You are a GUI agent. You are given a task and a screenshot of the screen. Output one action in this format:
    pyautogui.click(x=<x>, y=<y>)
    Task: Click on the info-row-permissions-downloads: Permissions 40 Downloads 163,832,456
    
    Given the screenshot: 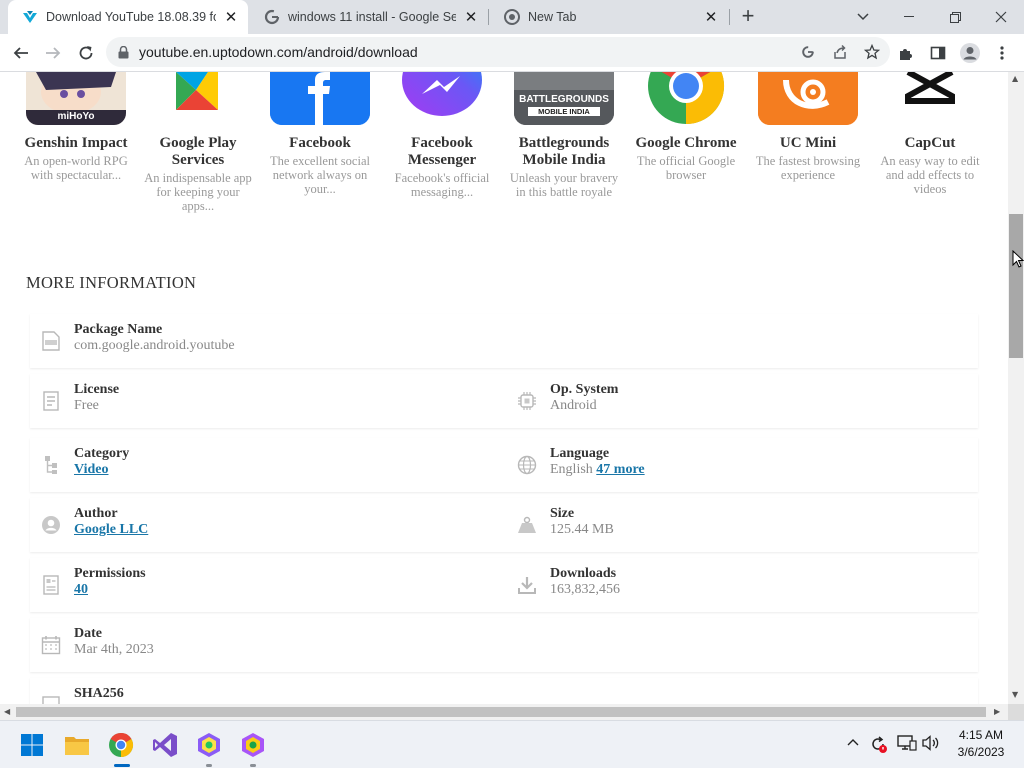 What is the action you would take?
    pyautogui.click(x=504, y=585)
    